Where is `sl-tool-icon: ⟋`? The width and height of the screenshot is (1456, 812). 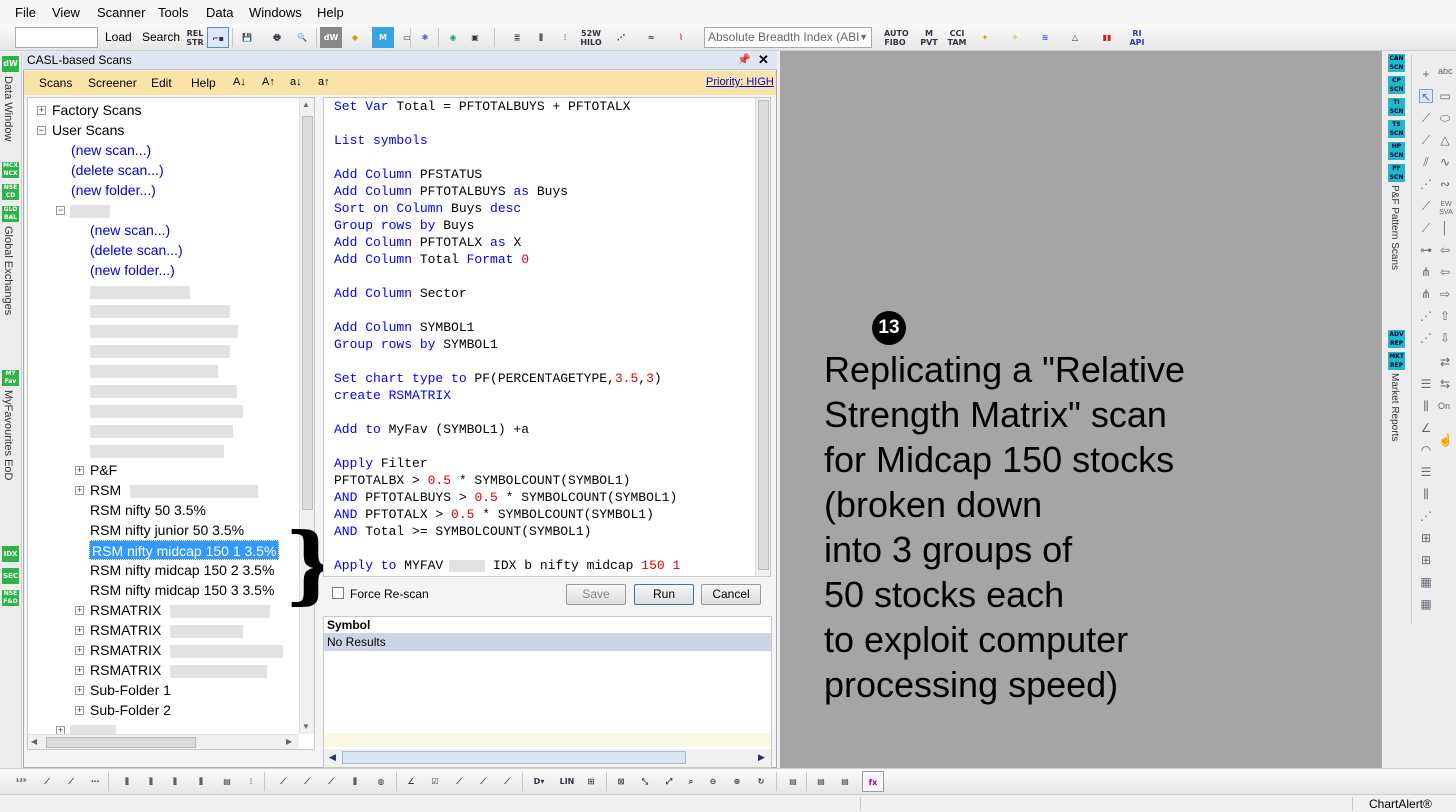 sl-tool-icon: ⟋ is located at coordinates (1426, 206).